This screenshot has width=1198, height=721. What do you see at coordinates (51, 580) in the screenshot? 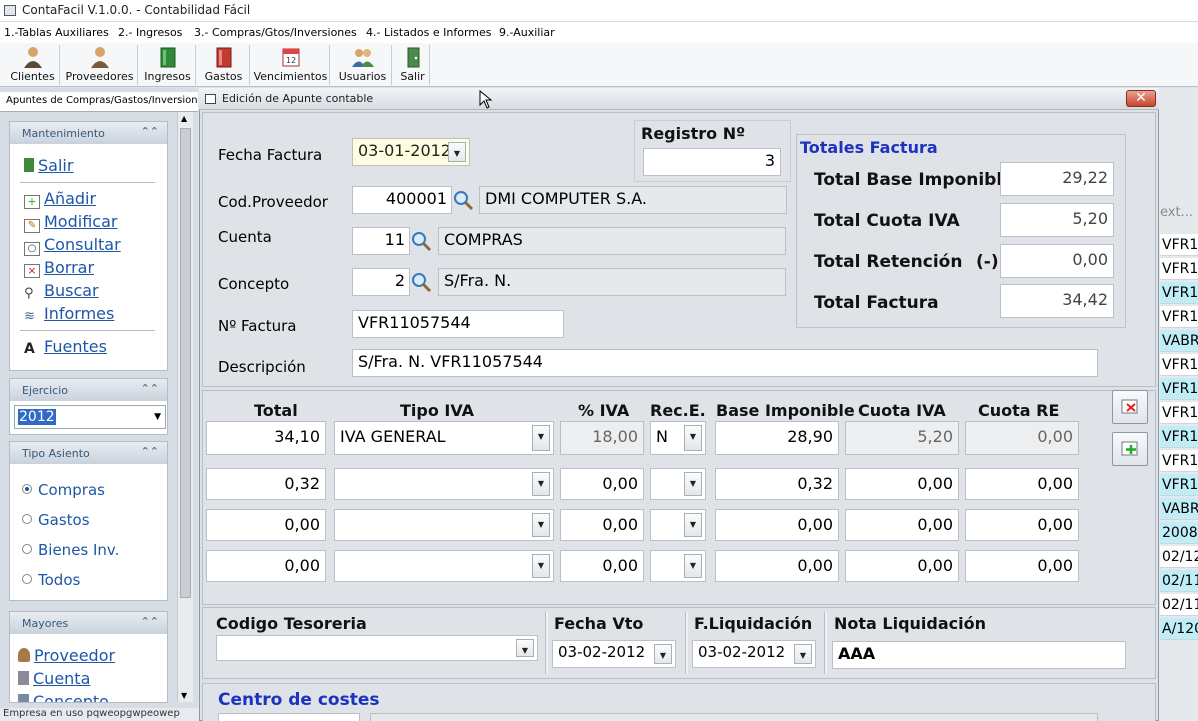
I see `radio-todos: Todos` at bounding box center [51, 580].